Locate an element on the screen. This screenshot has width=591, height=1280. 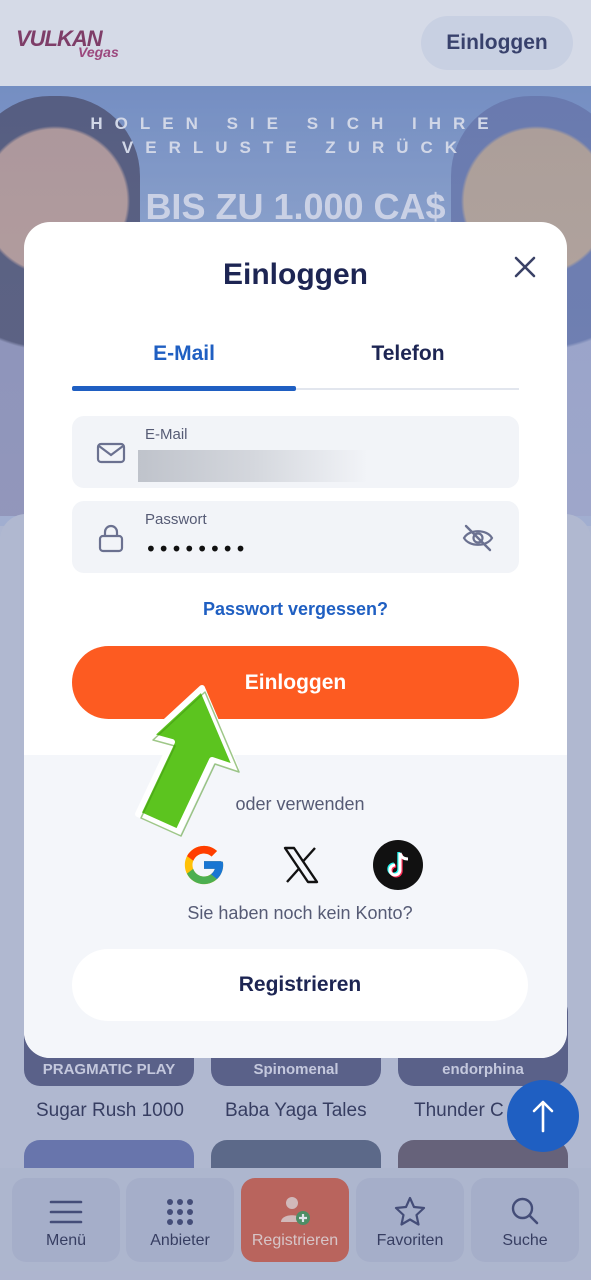
x-icon is located at coordinates (301, 865).